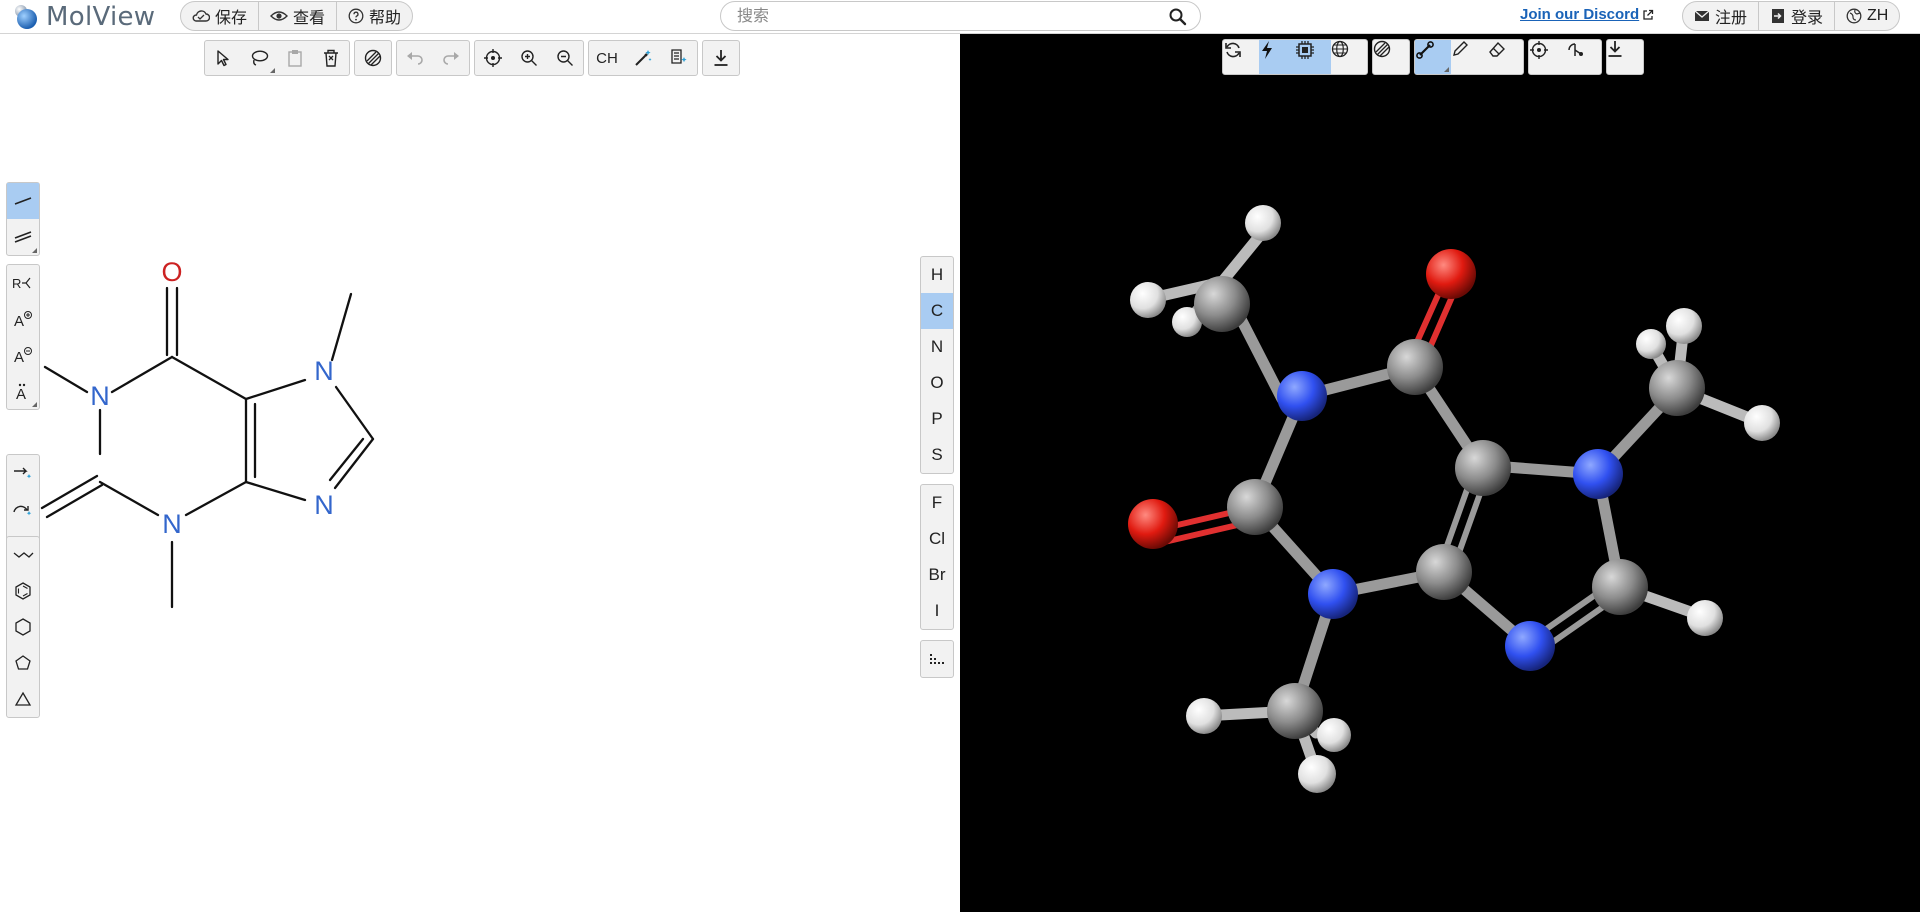  What do you see at coordinates (415, 58) in the screenshot?
I see `undo-button` at bounding box center [415, 58].